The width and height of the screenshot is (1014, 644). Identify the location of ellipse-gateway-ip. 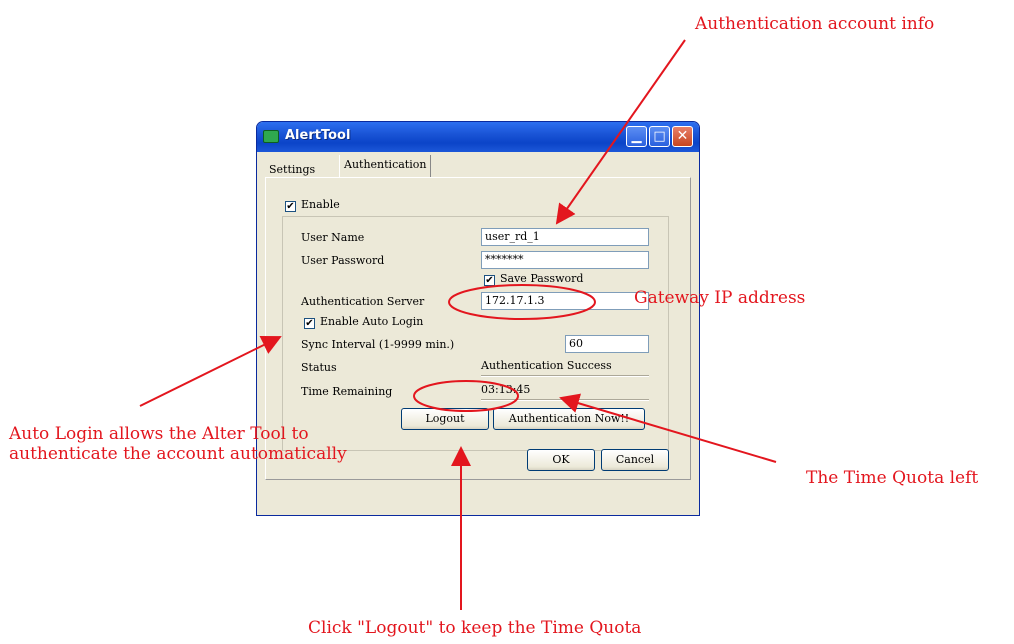
(522, 302).